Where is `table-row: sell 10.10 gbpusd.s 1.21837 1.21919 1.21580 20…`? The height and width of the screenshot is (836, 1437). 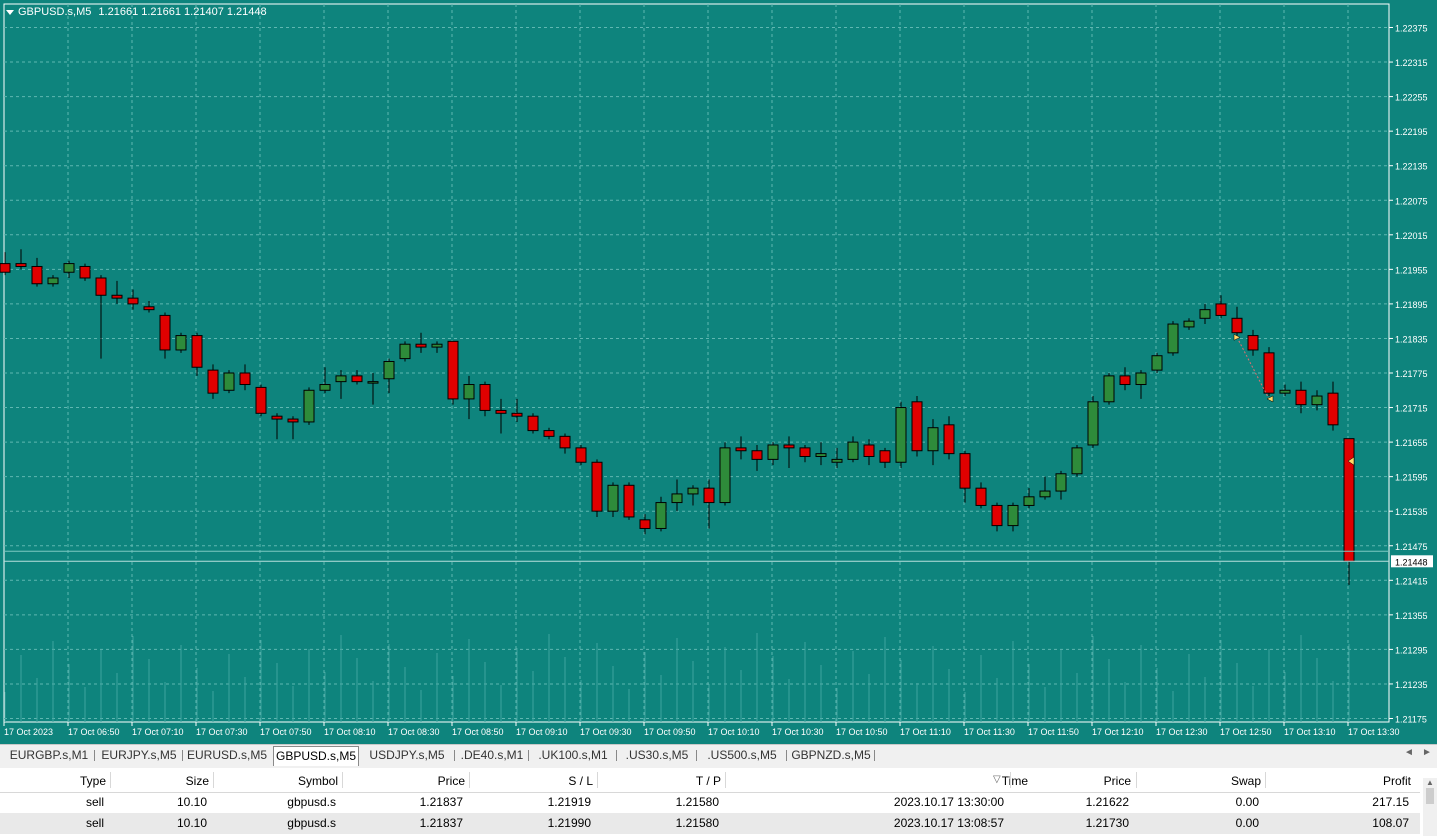 table-row: sell 10.10 gbpusd.s 1.21837 1.21919 1.21580 20… is located at coordinates (710, 802).